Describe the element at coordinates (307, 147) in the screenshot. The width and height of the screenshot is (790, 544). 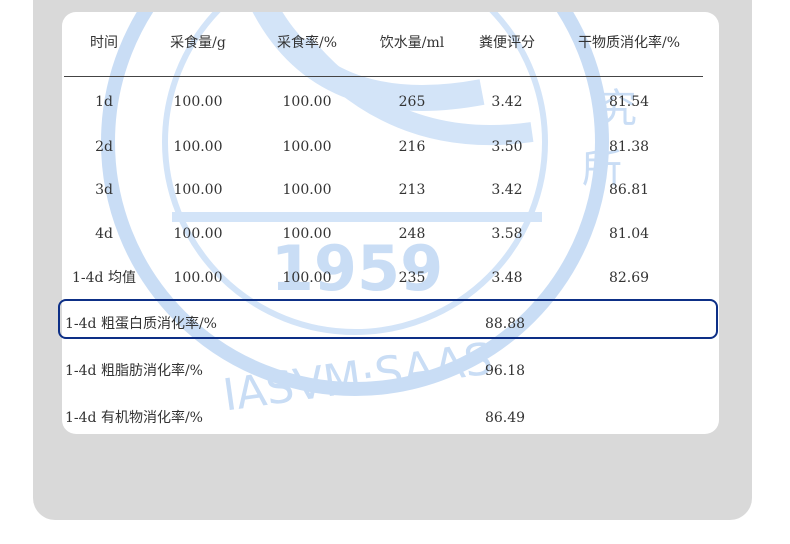
I see `row-2-feed-rate: 100.00` at that location.